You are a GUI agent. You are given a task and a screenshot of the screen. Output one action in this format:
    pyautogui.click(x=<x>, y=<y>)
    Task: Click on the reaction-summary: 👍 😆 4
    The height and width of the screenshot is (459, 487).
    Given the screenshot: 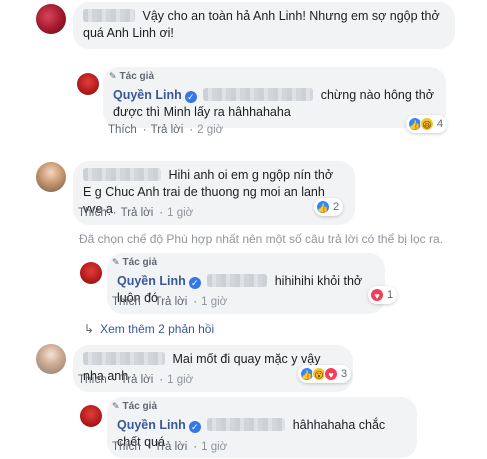 What is the action you would take?
    pyautogui.click(x=427, y=124)
    